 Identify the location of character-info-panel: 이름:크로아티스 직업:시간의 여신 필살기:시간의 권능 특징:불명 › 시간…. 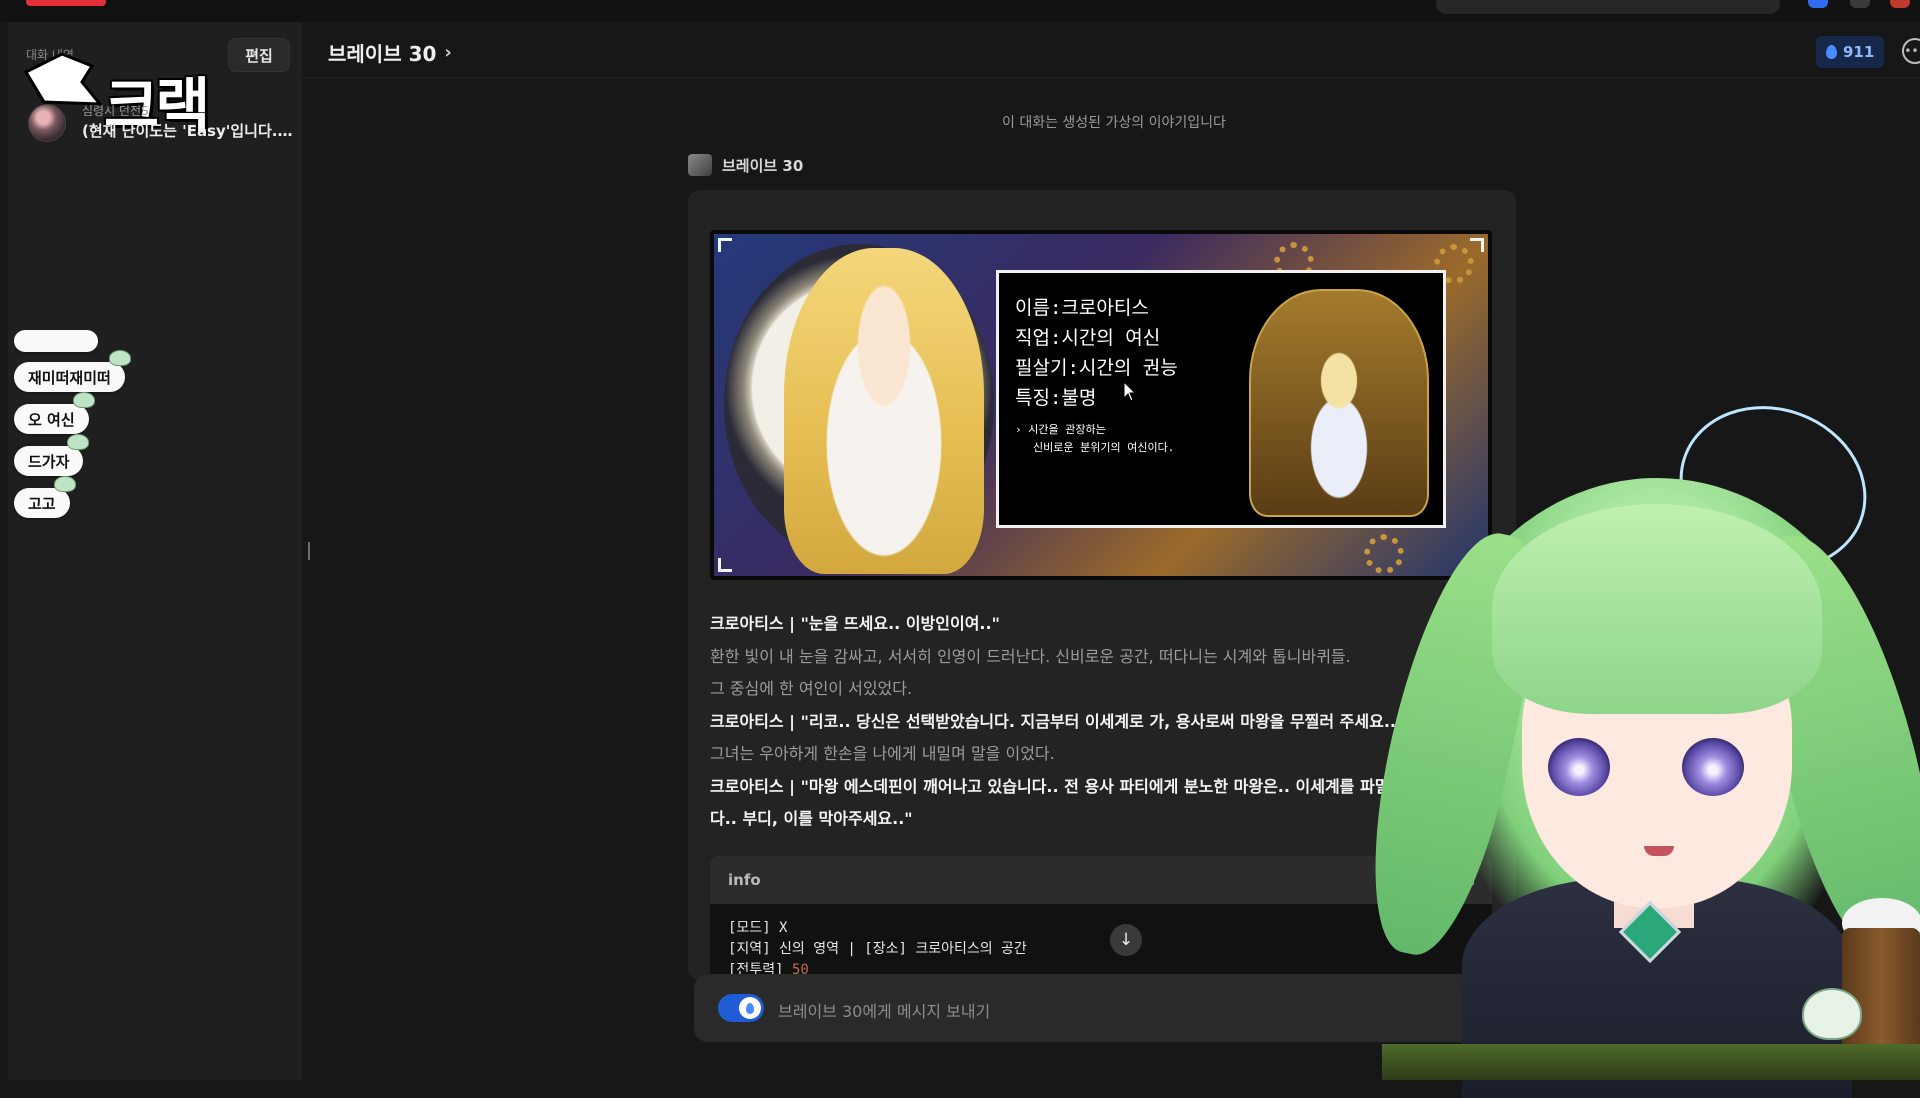
(1221, 399).